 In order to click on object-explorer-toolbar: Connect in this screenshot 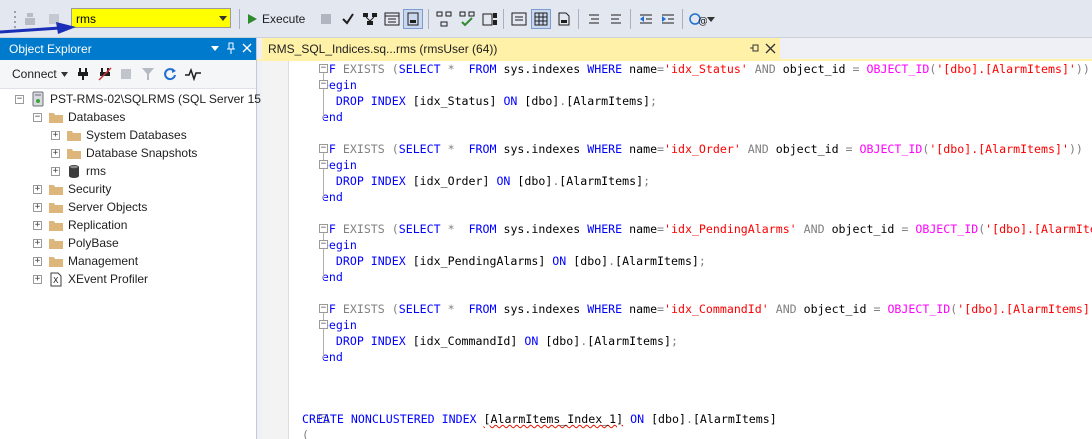, I will do `click(128, 74)`.